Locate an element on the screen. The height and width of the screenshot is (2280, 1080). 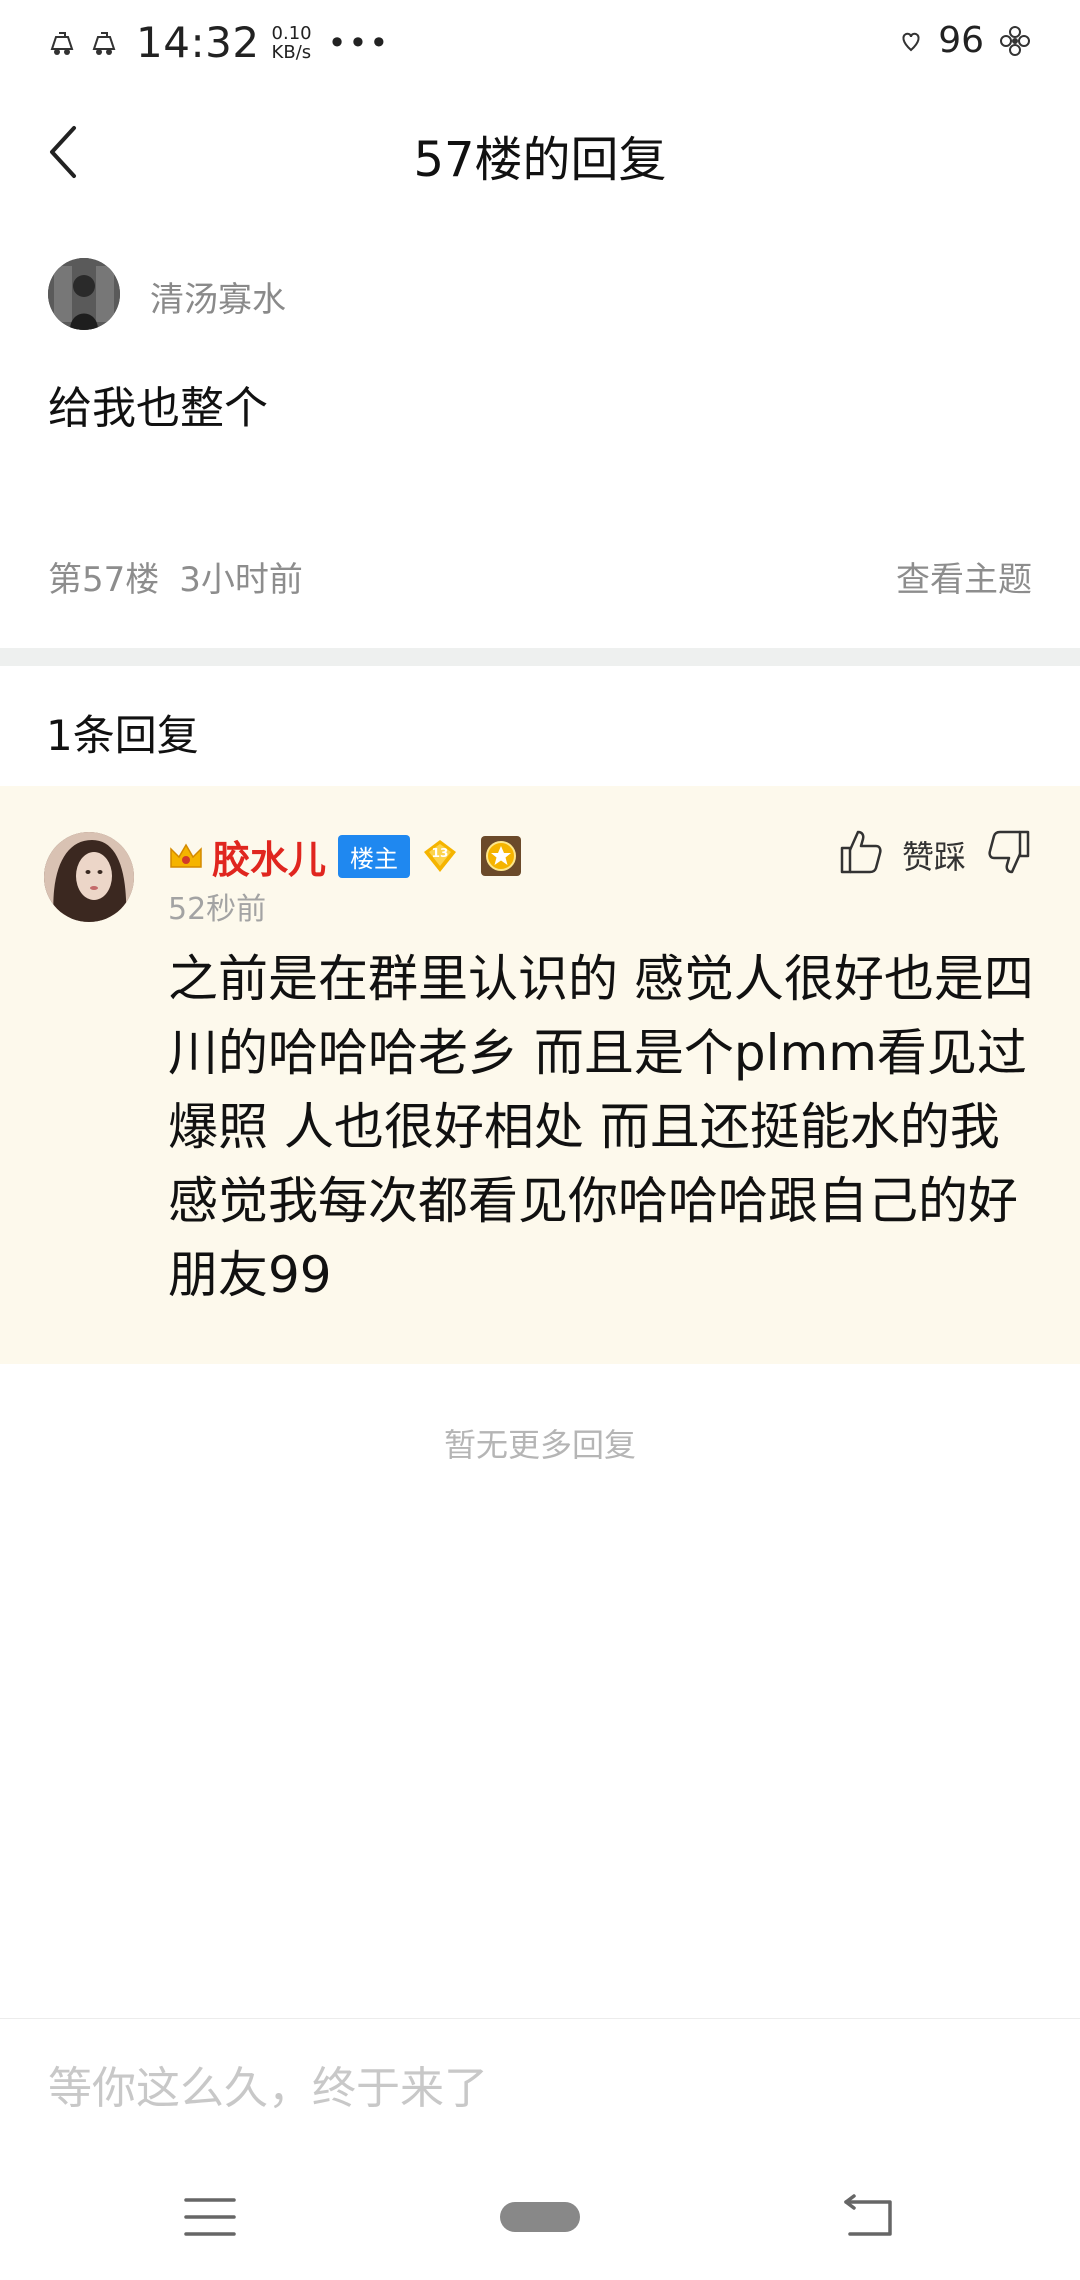
medal-icon is located at coordinates (501, 856).